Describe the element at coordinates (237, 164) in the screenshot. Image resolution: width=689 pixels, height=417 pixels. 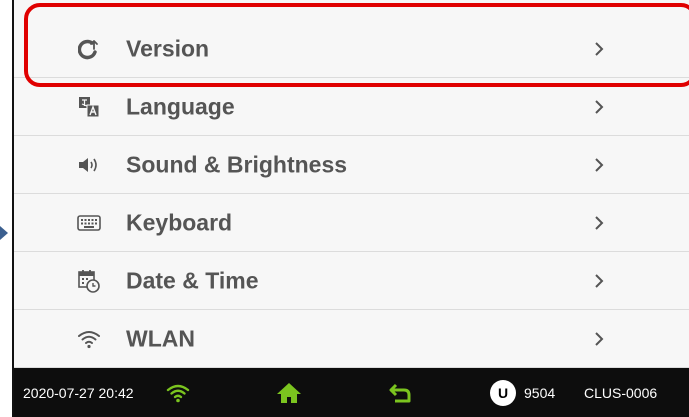
I see `menu-item-label: Sound & Brightness` at that location.